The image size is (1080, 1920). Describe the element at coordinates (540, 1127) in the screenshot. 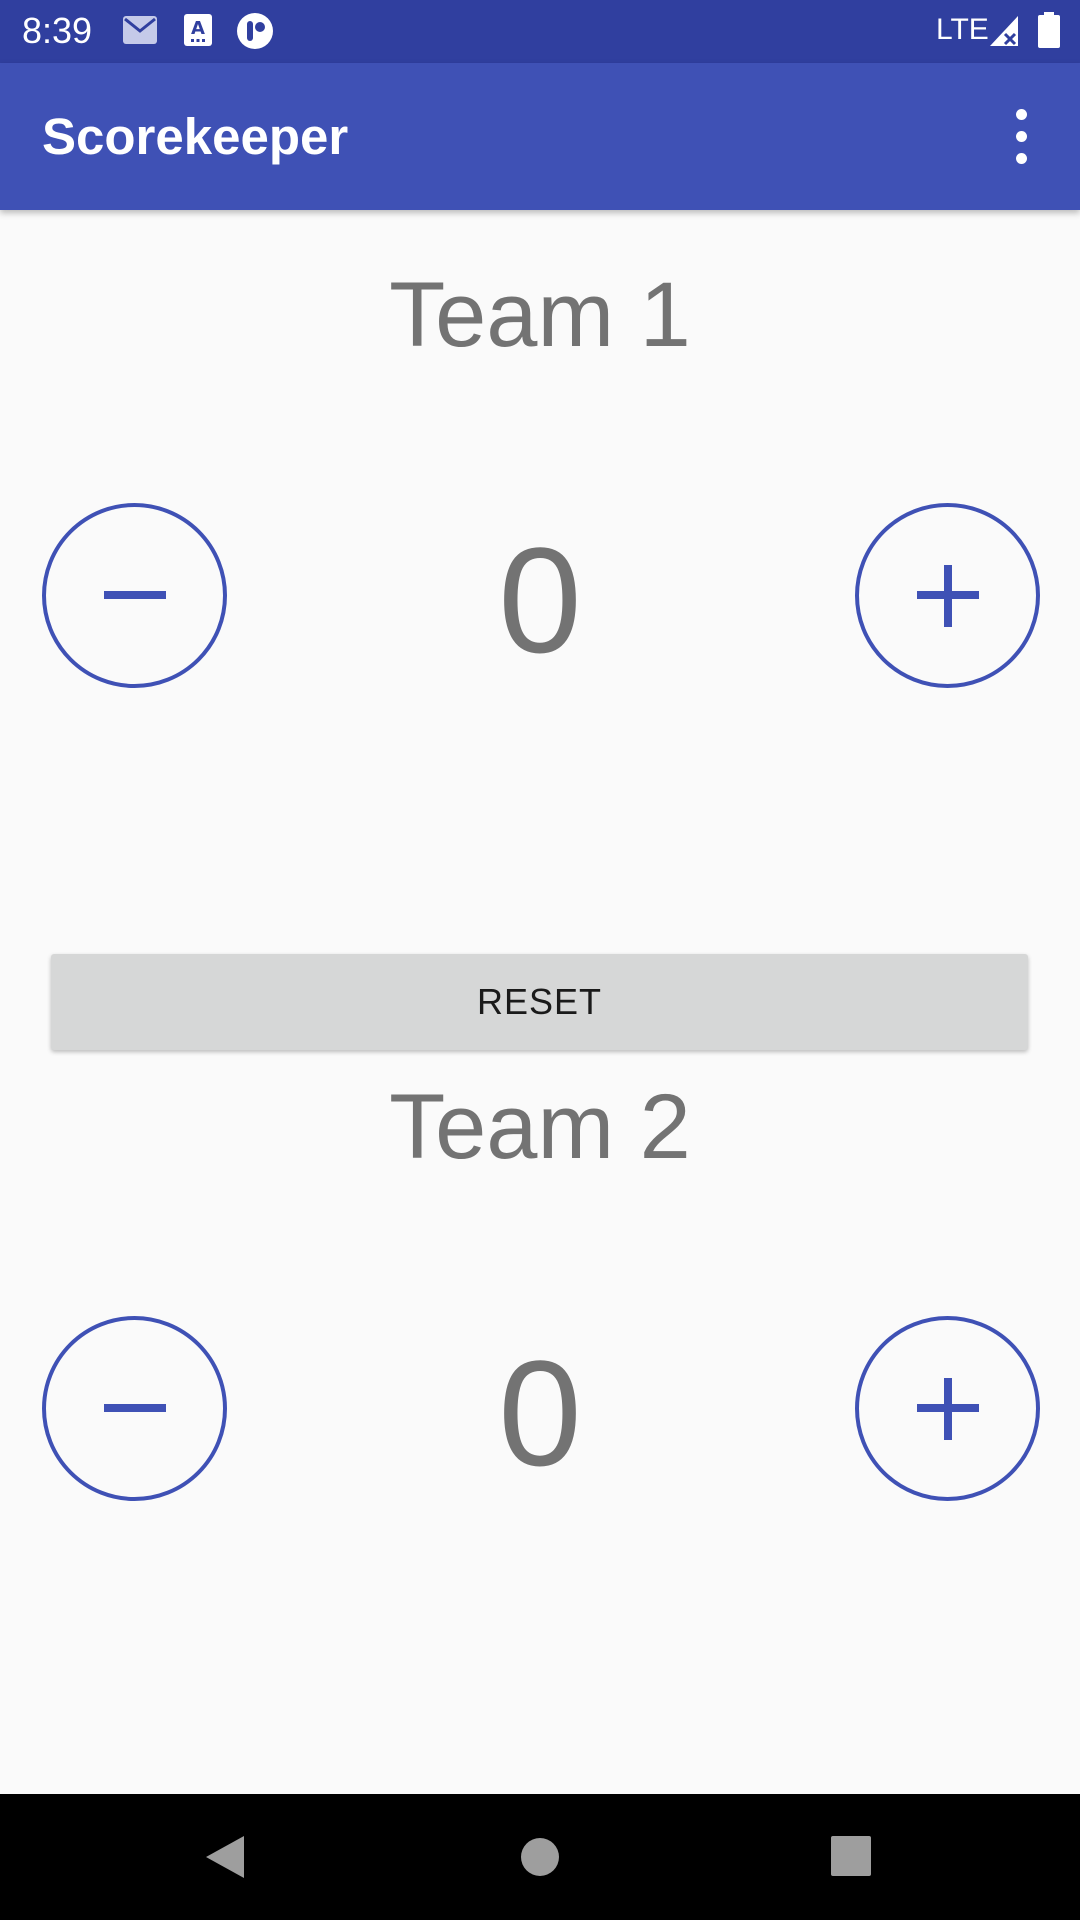

I see `team-2-name: Team 2` at that location.